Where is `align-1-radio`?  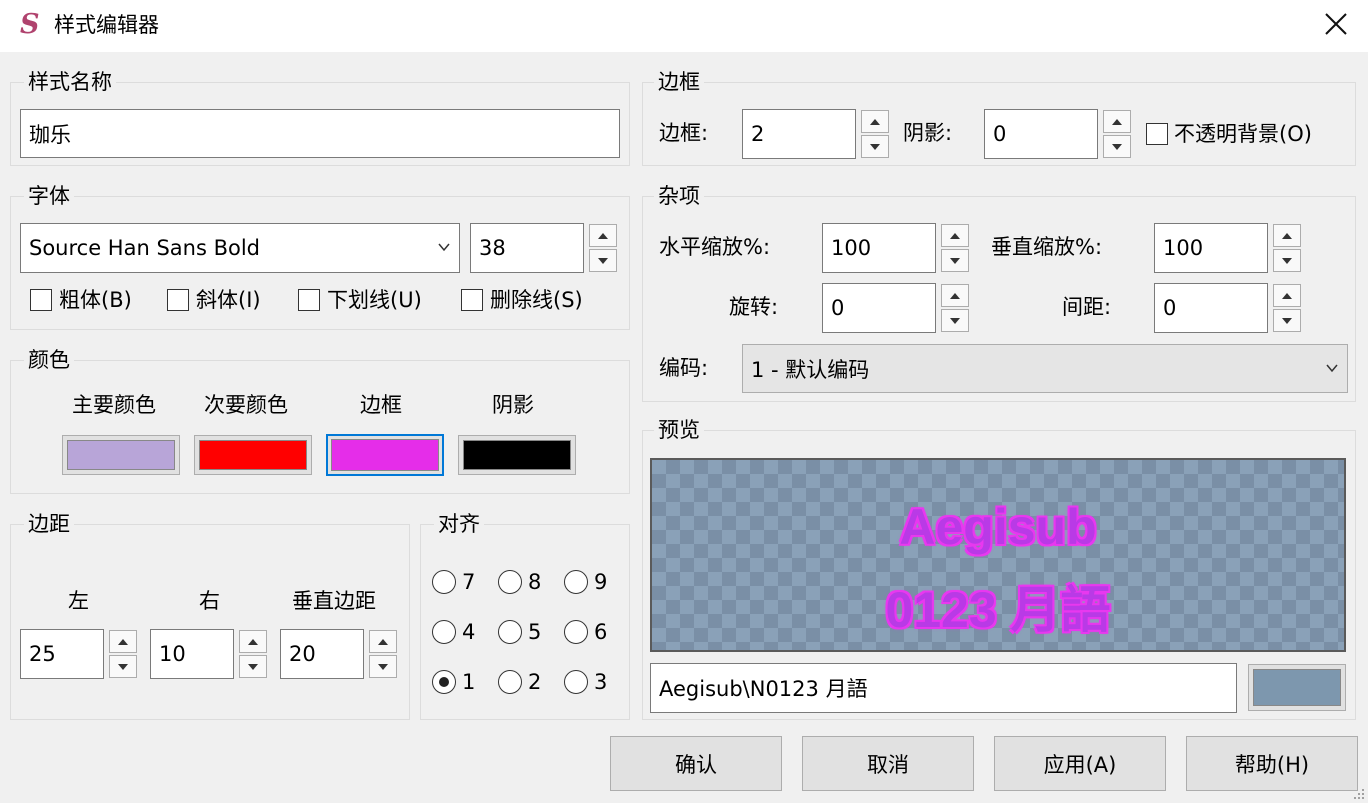 align-1-radio is located at coordinates (444, 682).